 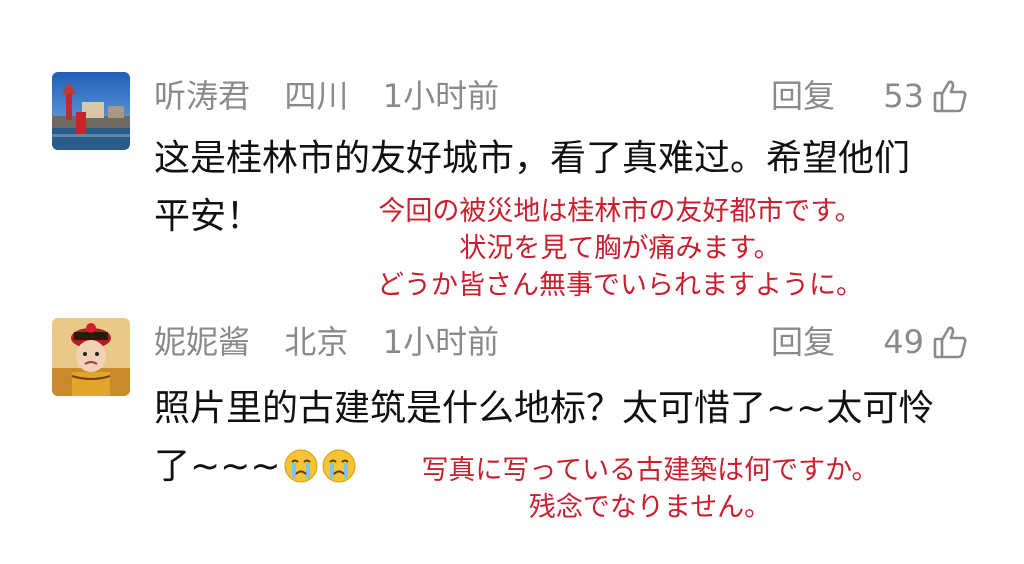 What do you see at coordinates (301, 463) in the screenshot?
I see `crying-face-icon` at bounding box center [301, 463].